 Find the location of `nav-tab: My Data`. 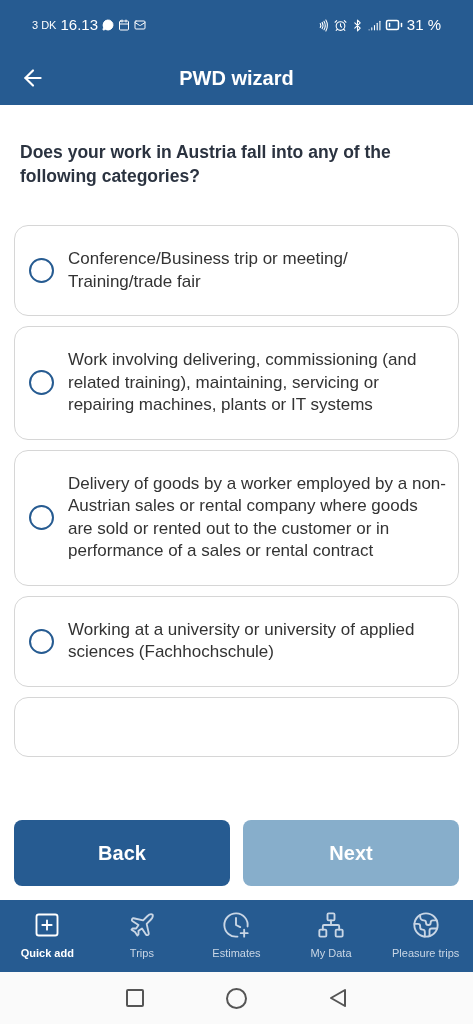

nav-tab: My Data is located at coordinates (331, 936).